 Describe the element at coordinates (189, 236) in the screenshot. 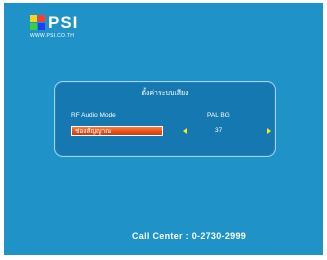

I see `call-center-text: Call Center : 0-2730-2999` at that location.